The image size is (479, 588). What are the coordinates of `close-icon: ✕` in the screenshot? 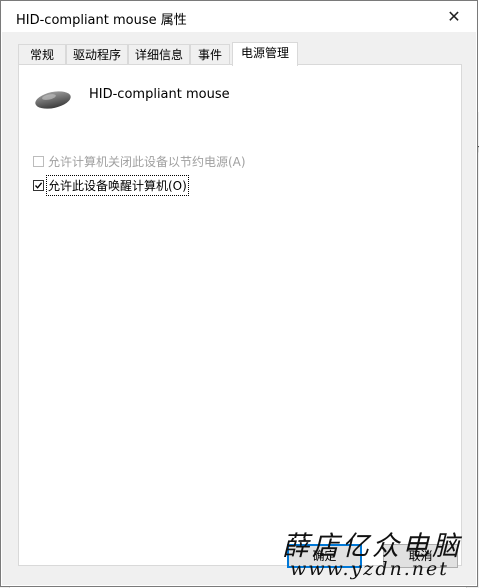 It's located at (454, 16).